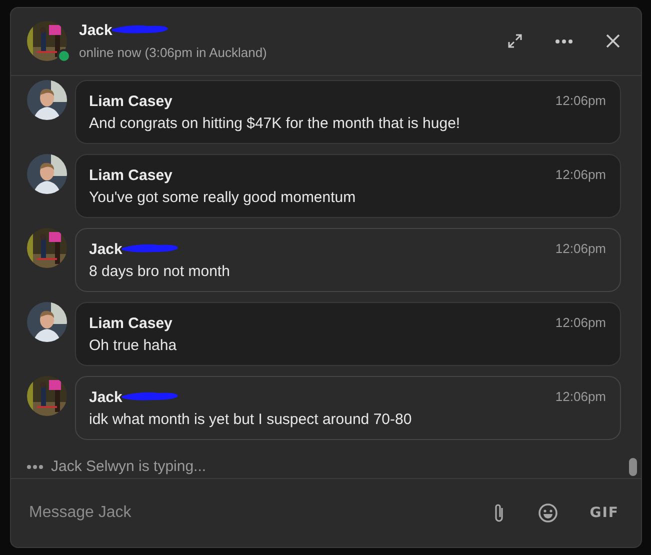 Image resolution: width=651 pixels, height=555 pixels. I want to click on gif-button: GIF, so click(604, 513).